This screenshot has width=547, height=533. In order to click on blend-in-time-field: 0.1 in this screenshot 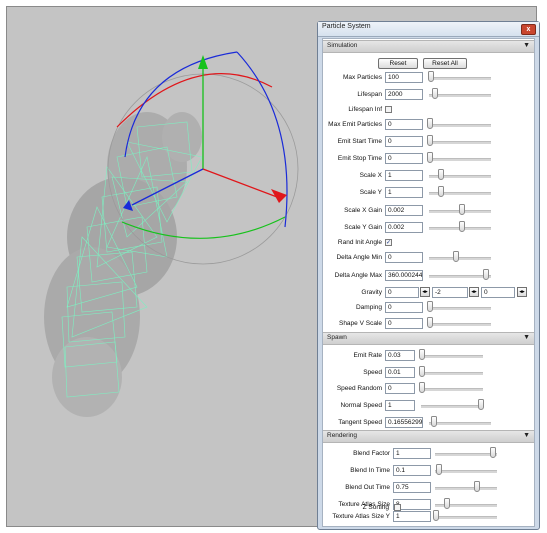, I will do `click(412, 470)`.